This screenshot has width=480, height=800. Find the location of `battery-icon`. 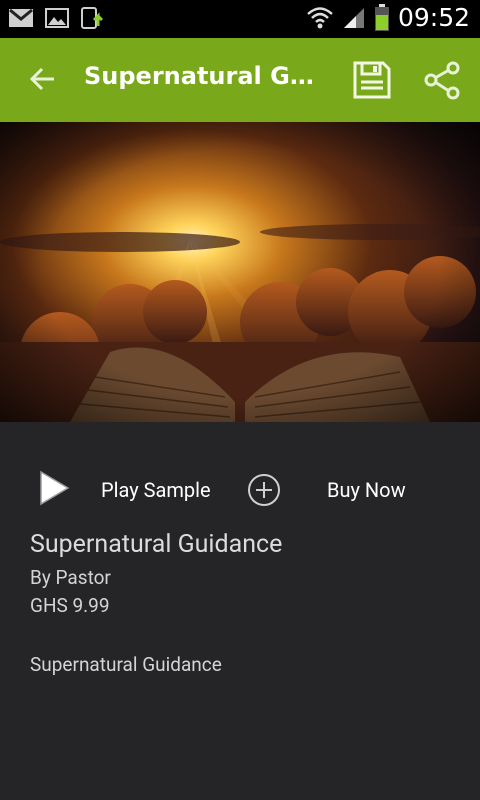

battery-icon is located at coordinates (381, 17).